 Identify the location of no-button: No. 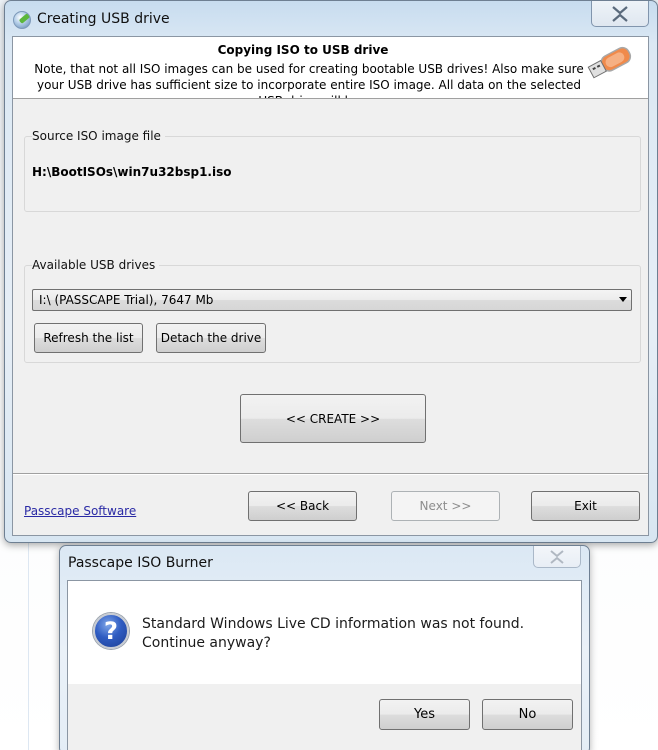
(527, 714).